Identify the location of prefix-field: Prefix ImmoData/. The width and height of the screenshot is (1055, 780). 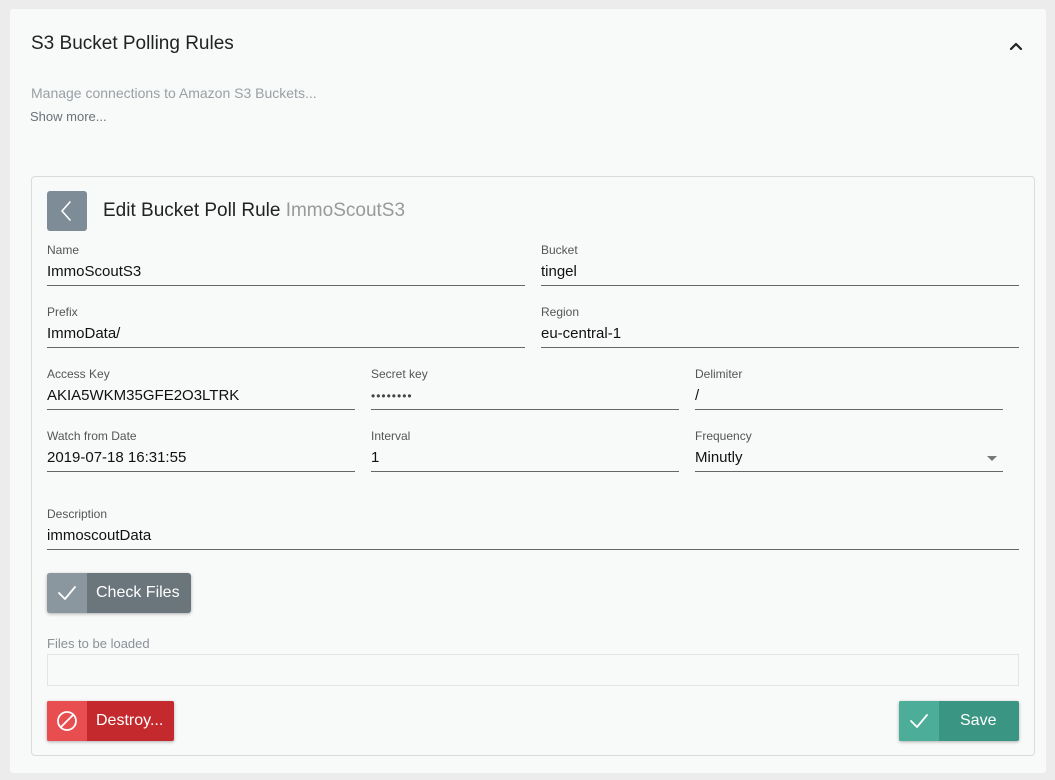
(286, 326).